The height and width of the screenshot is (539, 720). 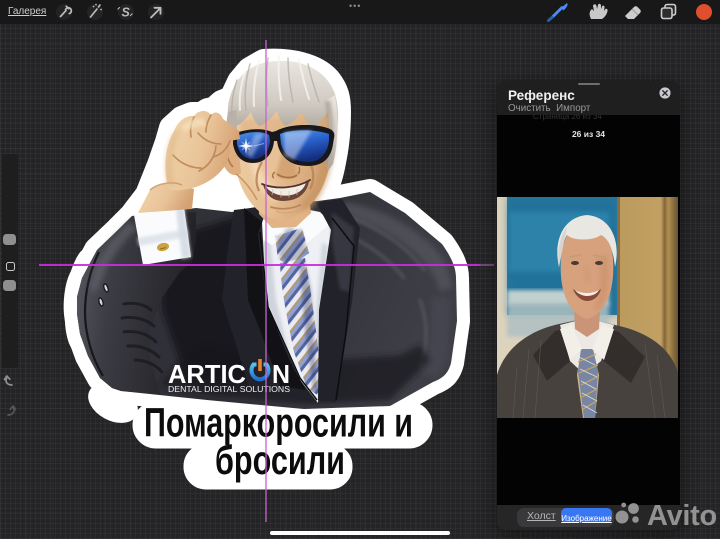 What do you see at coordinates (229, 389) in the screenshot?
I see `svg-text: DENTAL DIGITAL SOLUTIONS` at bounding box center [229, 389].